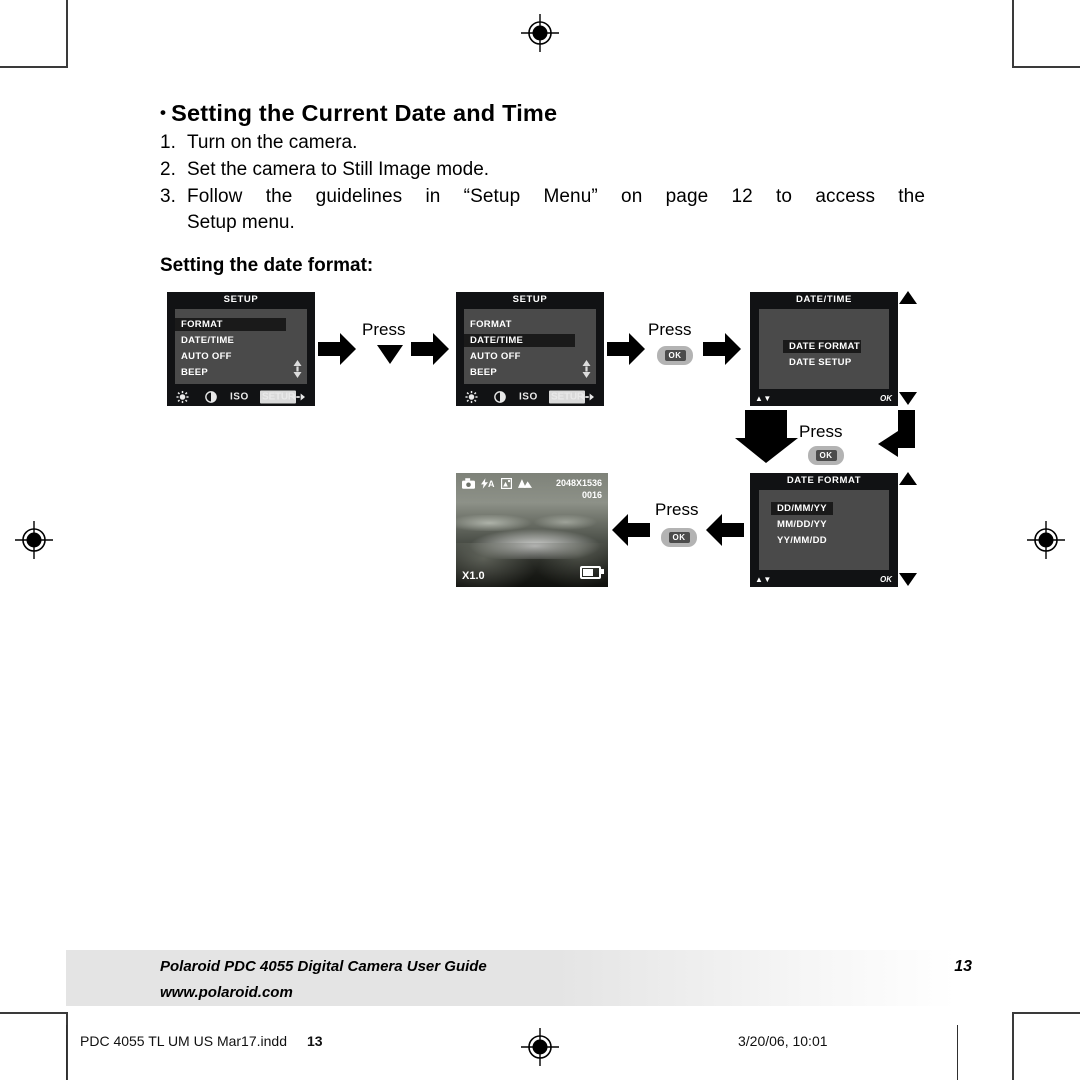  I want to click on ok-button-2: OK, so click(826, 455).